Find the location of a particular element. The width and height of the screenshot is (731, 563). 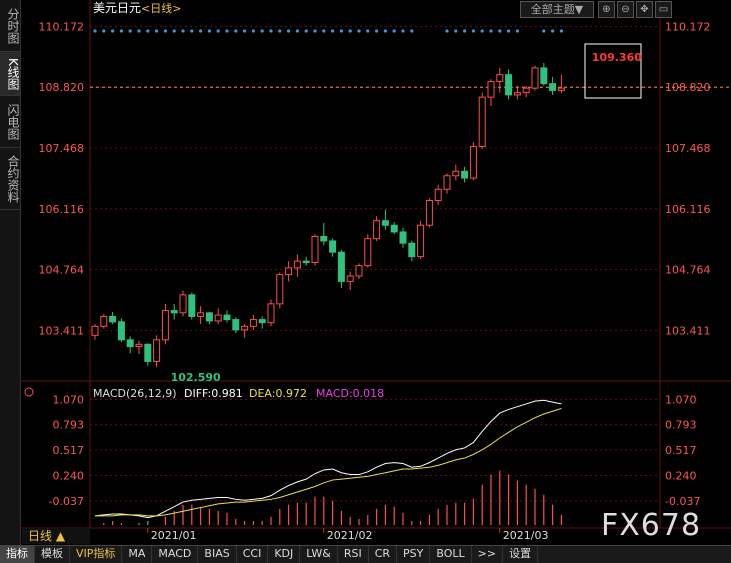

crosshair-icon: ✥ is located at coordinates (644, 9).